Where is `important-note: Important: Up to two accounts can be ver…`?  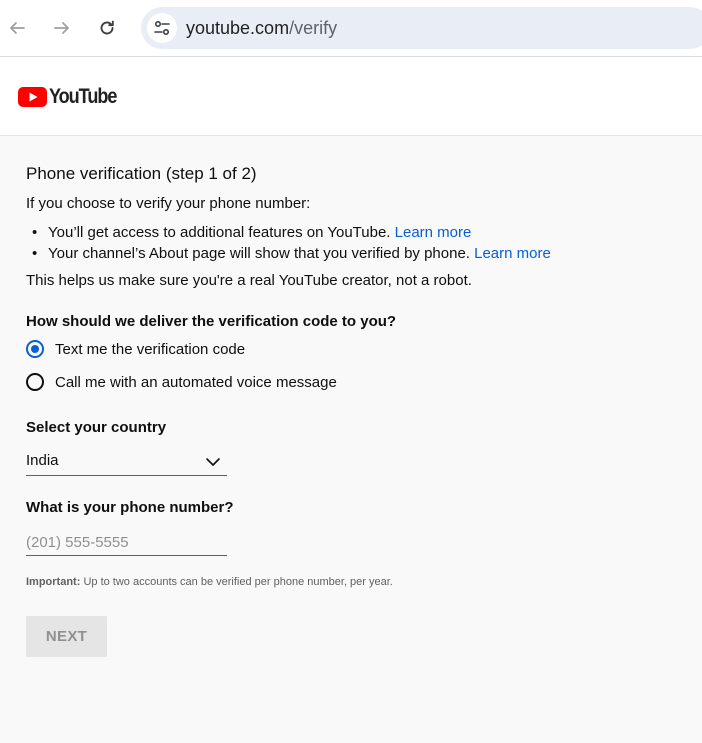
important-note: Important: Up to two accounts can be ver… is located at coordinates (209, 582).